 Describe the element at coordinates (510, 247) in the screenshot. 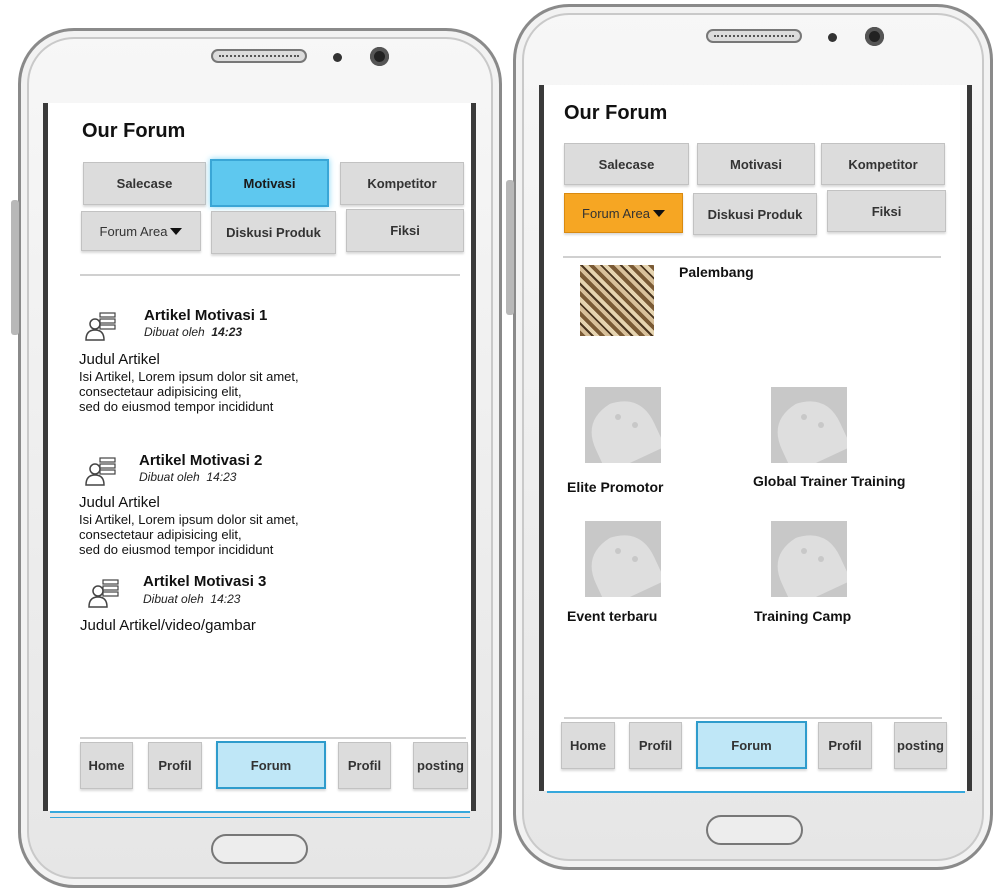

I see `right-phone-side-button` at that location.